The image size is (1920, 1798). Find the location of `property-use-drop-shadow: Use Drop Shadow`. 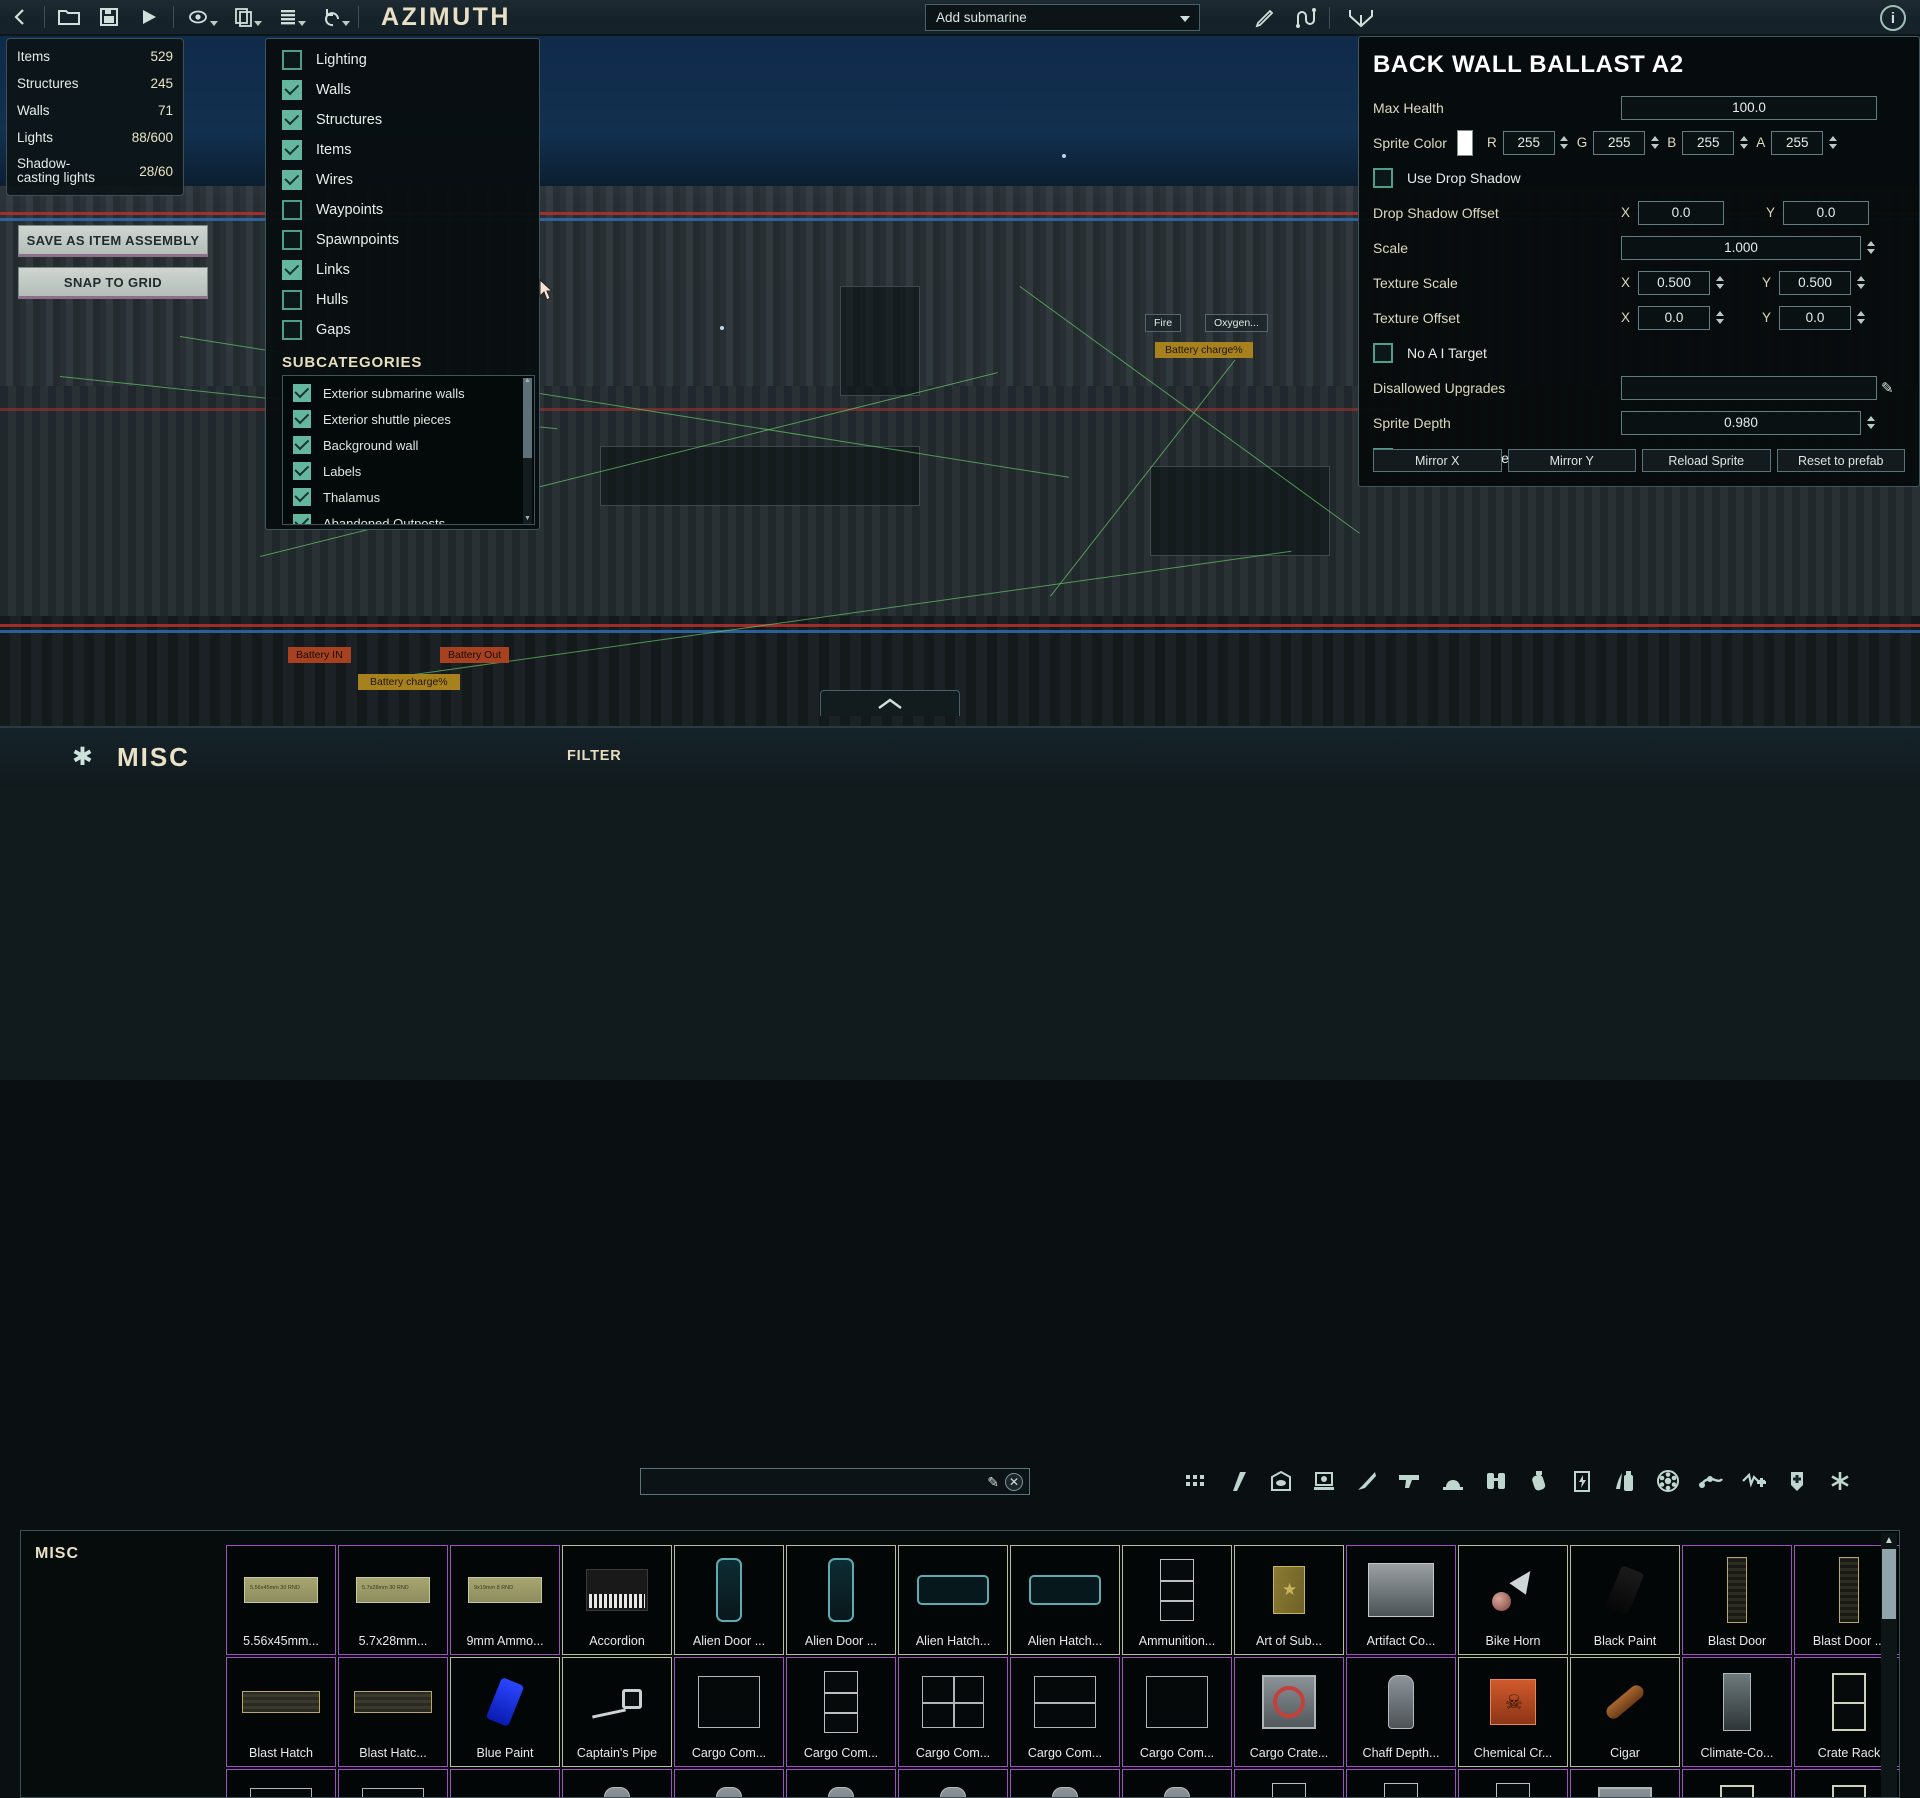

property-use-drop-shadow: Use Drop Shadow is located at coordinates (1636, 177).